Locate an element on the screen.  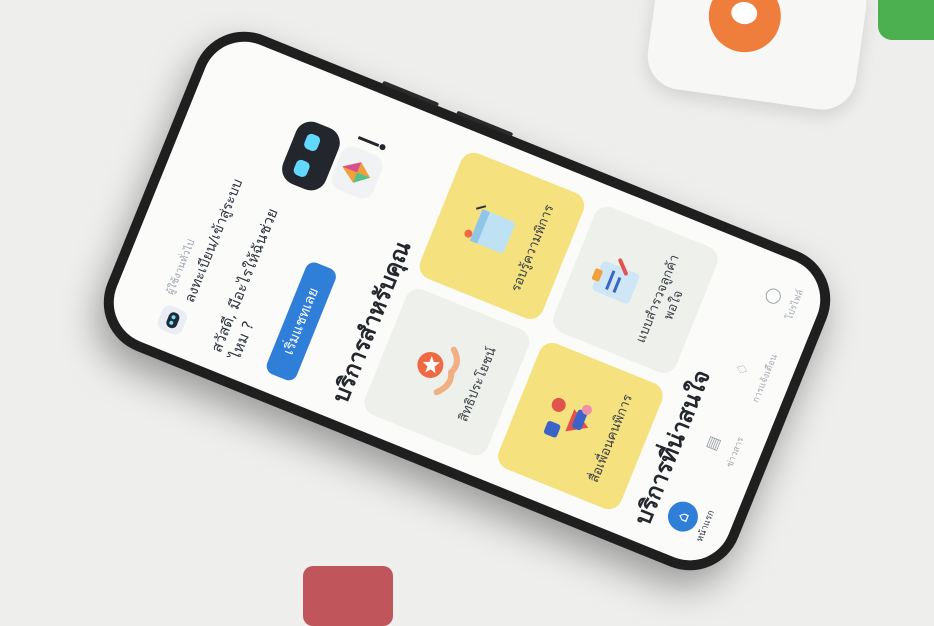
nav-notifications: ♢ การแจ้งเตือน is located at coordinates (750, 372).